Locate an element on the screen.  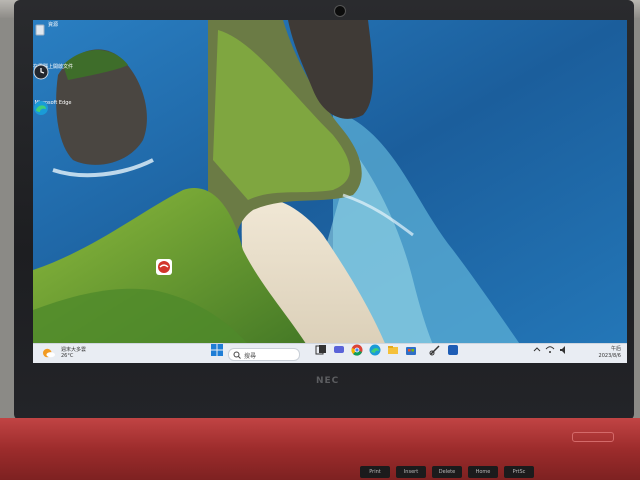
wireless-switch is located at coordinates (593, 437).